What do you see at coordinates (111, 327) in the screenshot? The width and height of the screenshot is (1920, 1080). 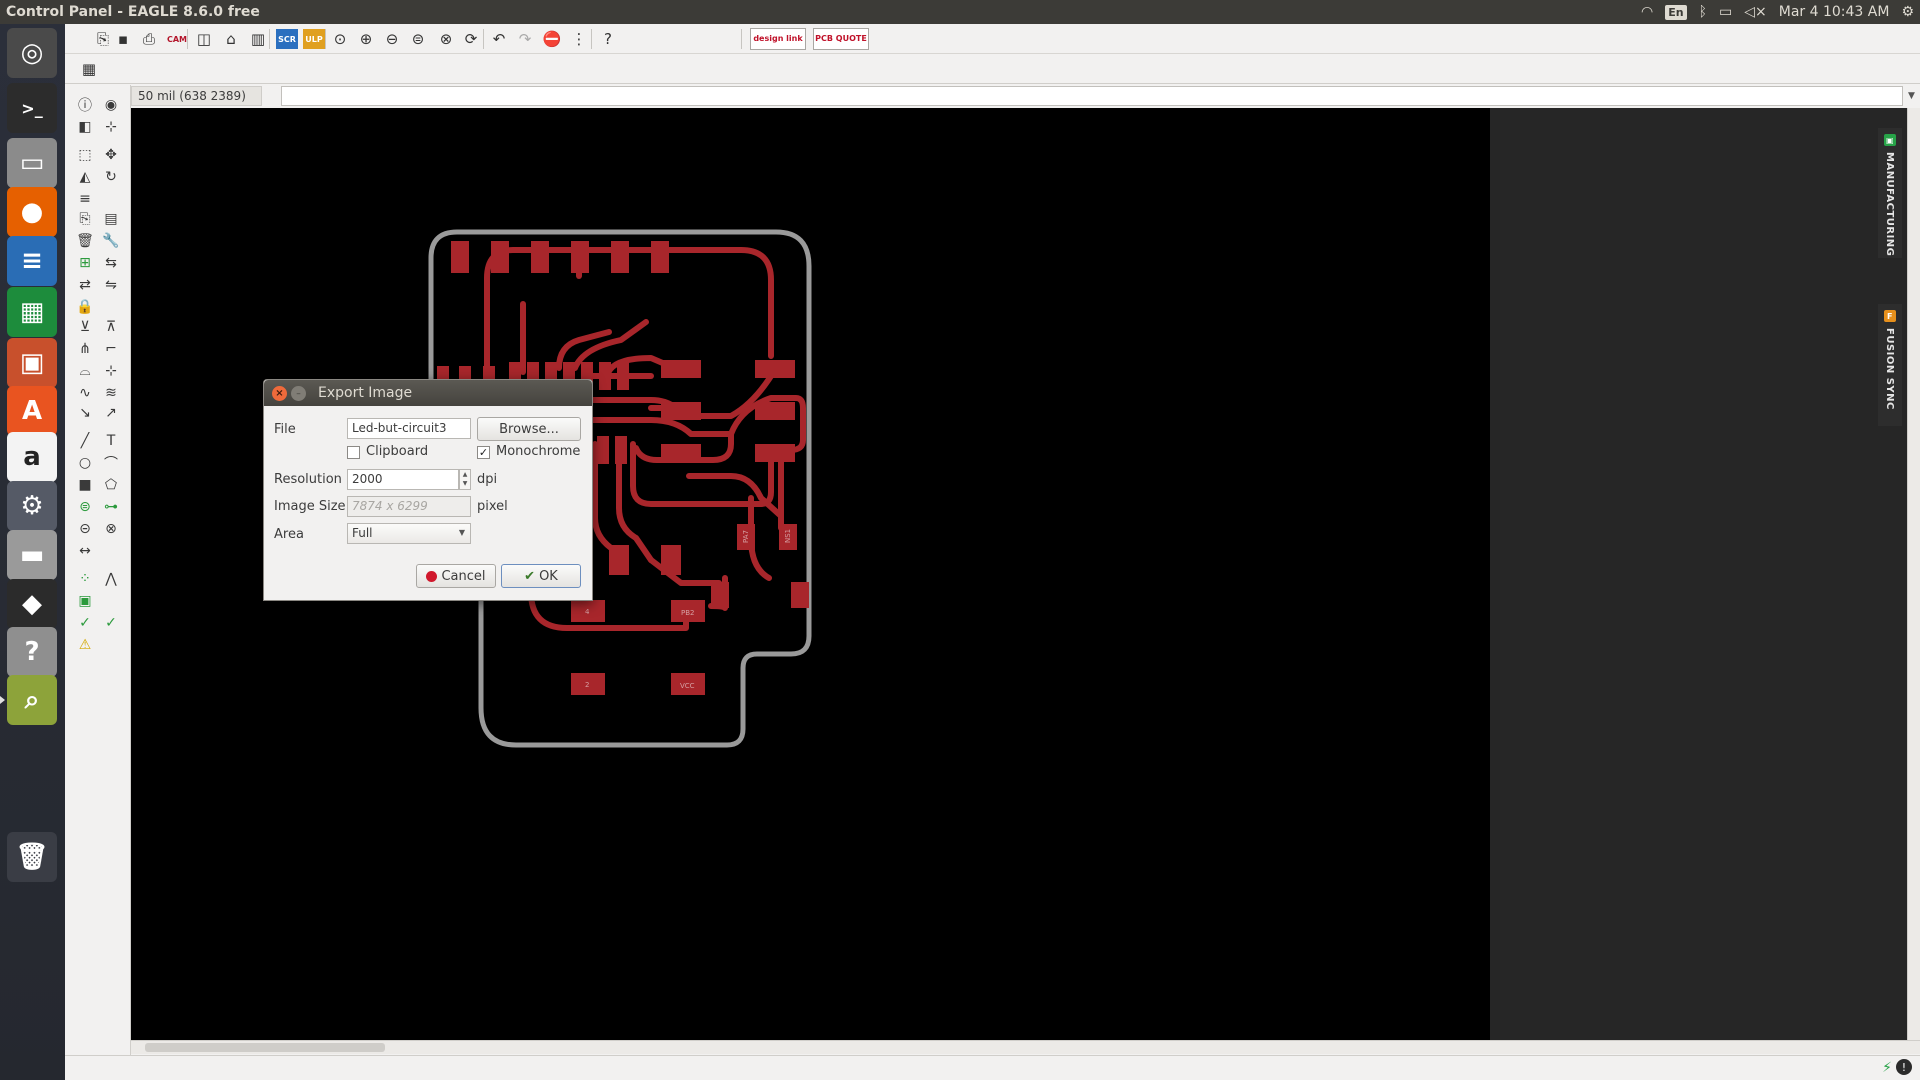 I see `value-icon: ⊼` at bounding box center [111, 327].